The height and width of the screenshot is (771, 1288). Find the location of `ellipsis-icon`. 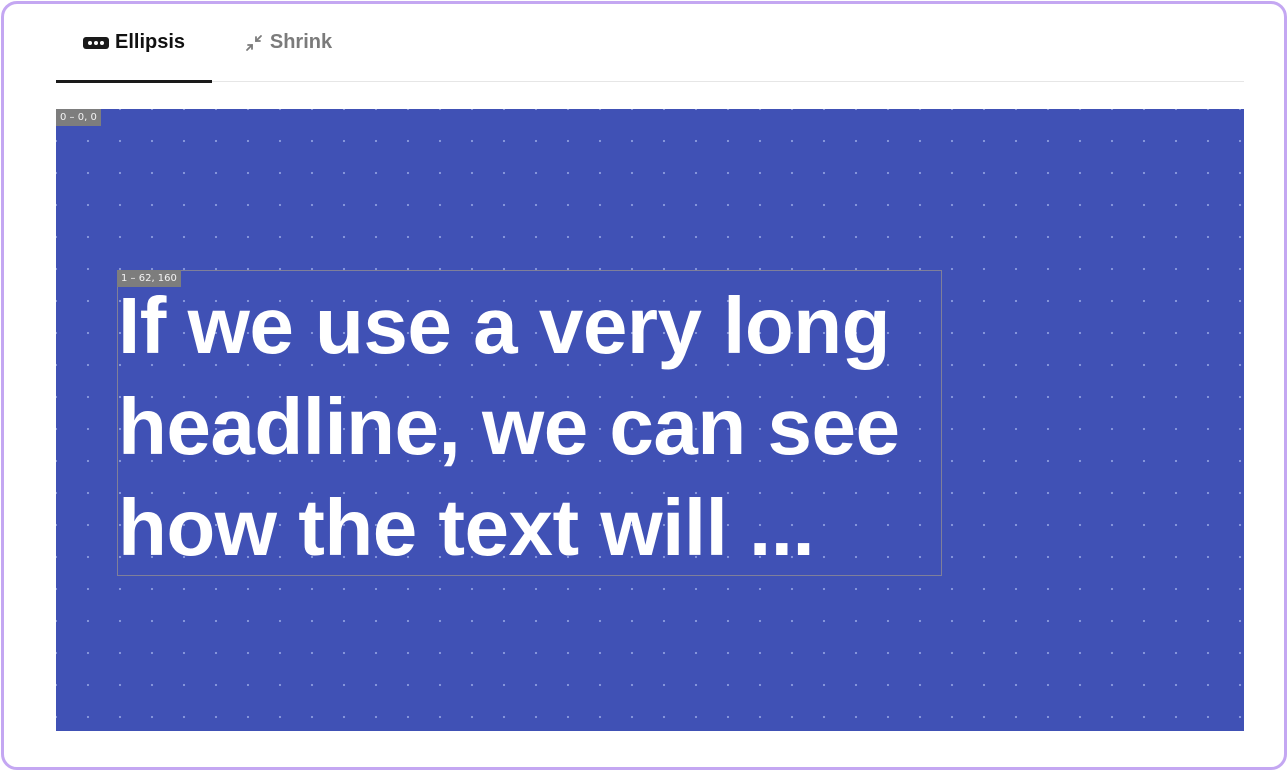

ellipsis-icon is located at coordinates (95, 42).